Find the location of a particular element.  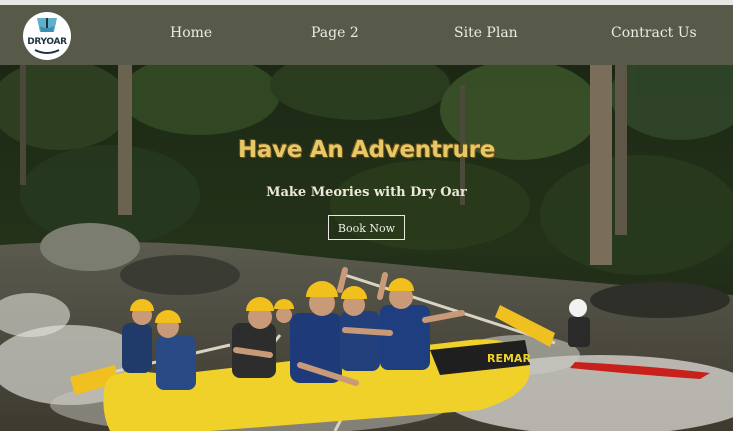

nav-site-plan: Site Plan is located at coordinates (486, 33).